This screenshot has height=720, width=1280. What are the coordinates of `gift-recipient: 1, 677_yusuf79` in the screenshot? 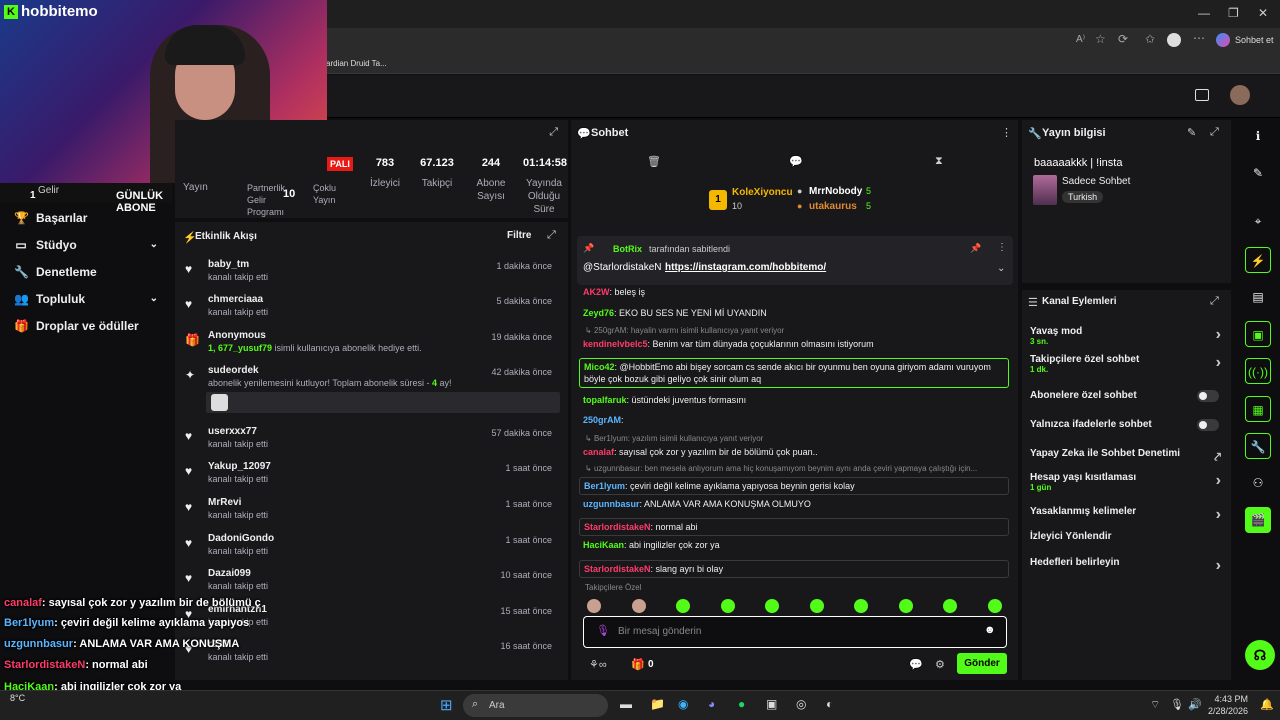 It's located at (240, 348).